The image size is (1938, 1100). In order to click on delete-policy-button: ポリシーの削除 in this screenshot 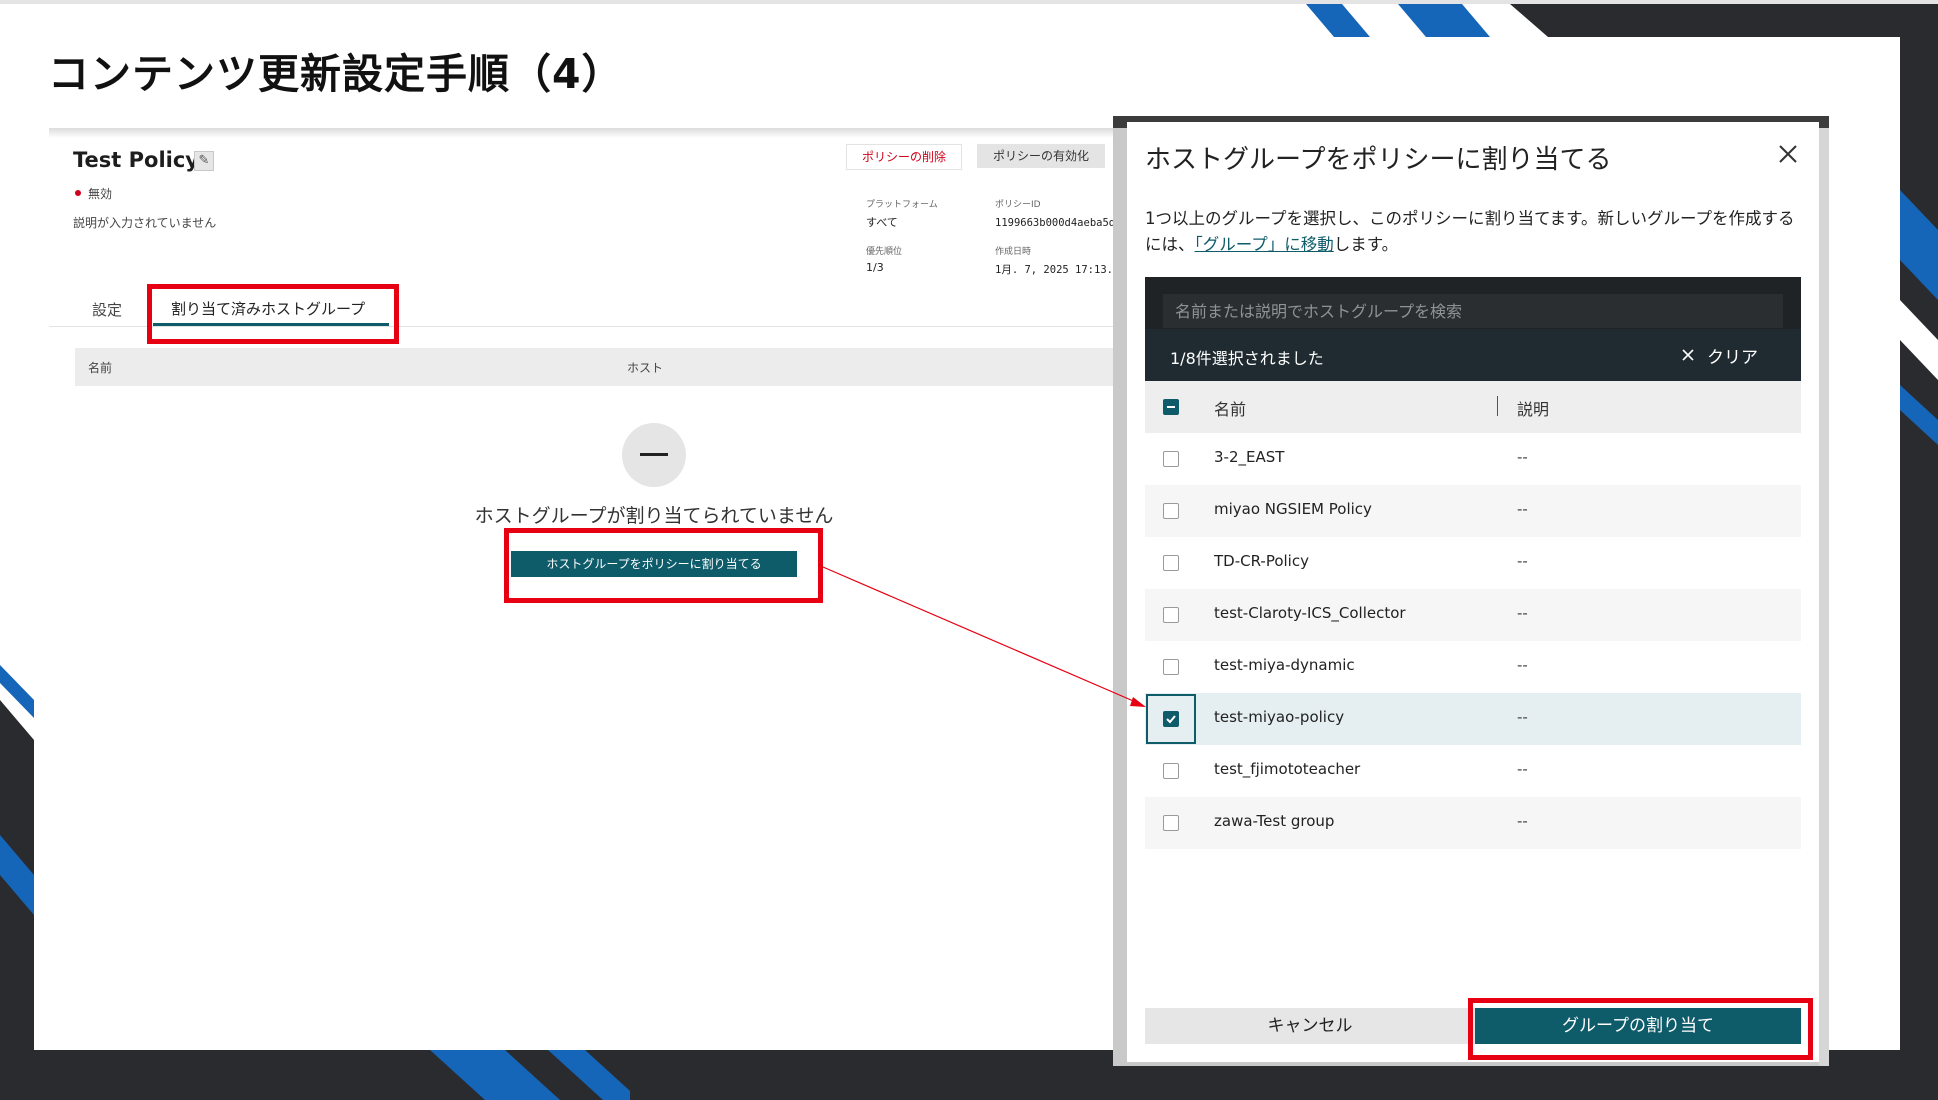, I will do `click(904, 157)`.